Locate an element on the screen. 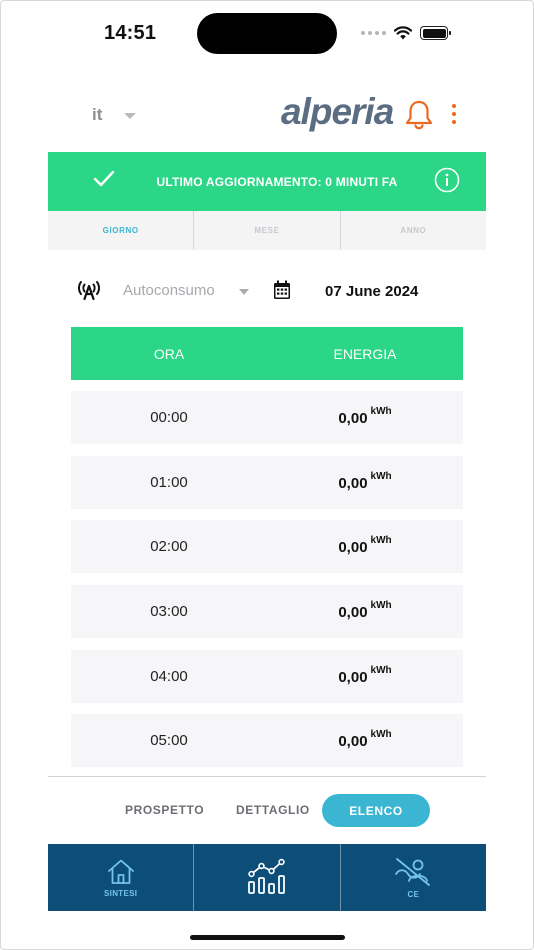 The height and width of the screenshot is (950, 534). home-indicator is located at coordinates (267, 937).